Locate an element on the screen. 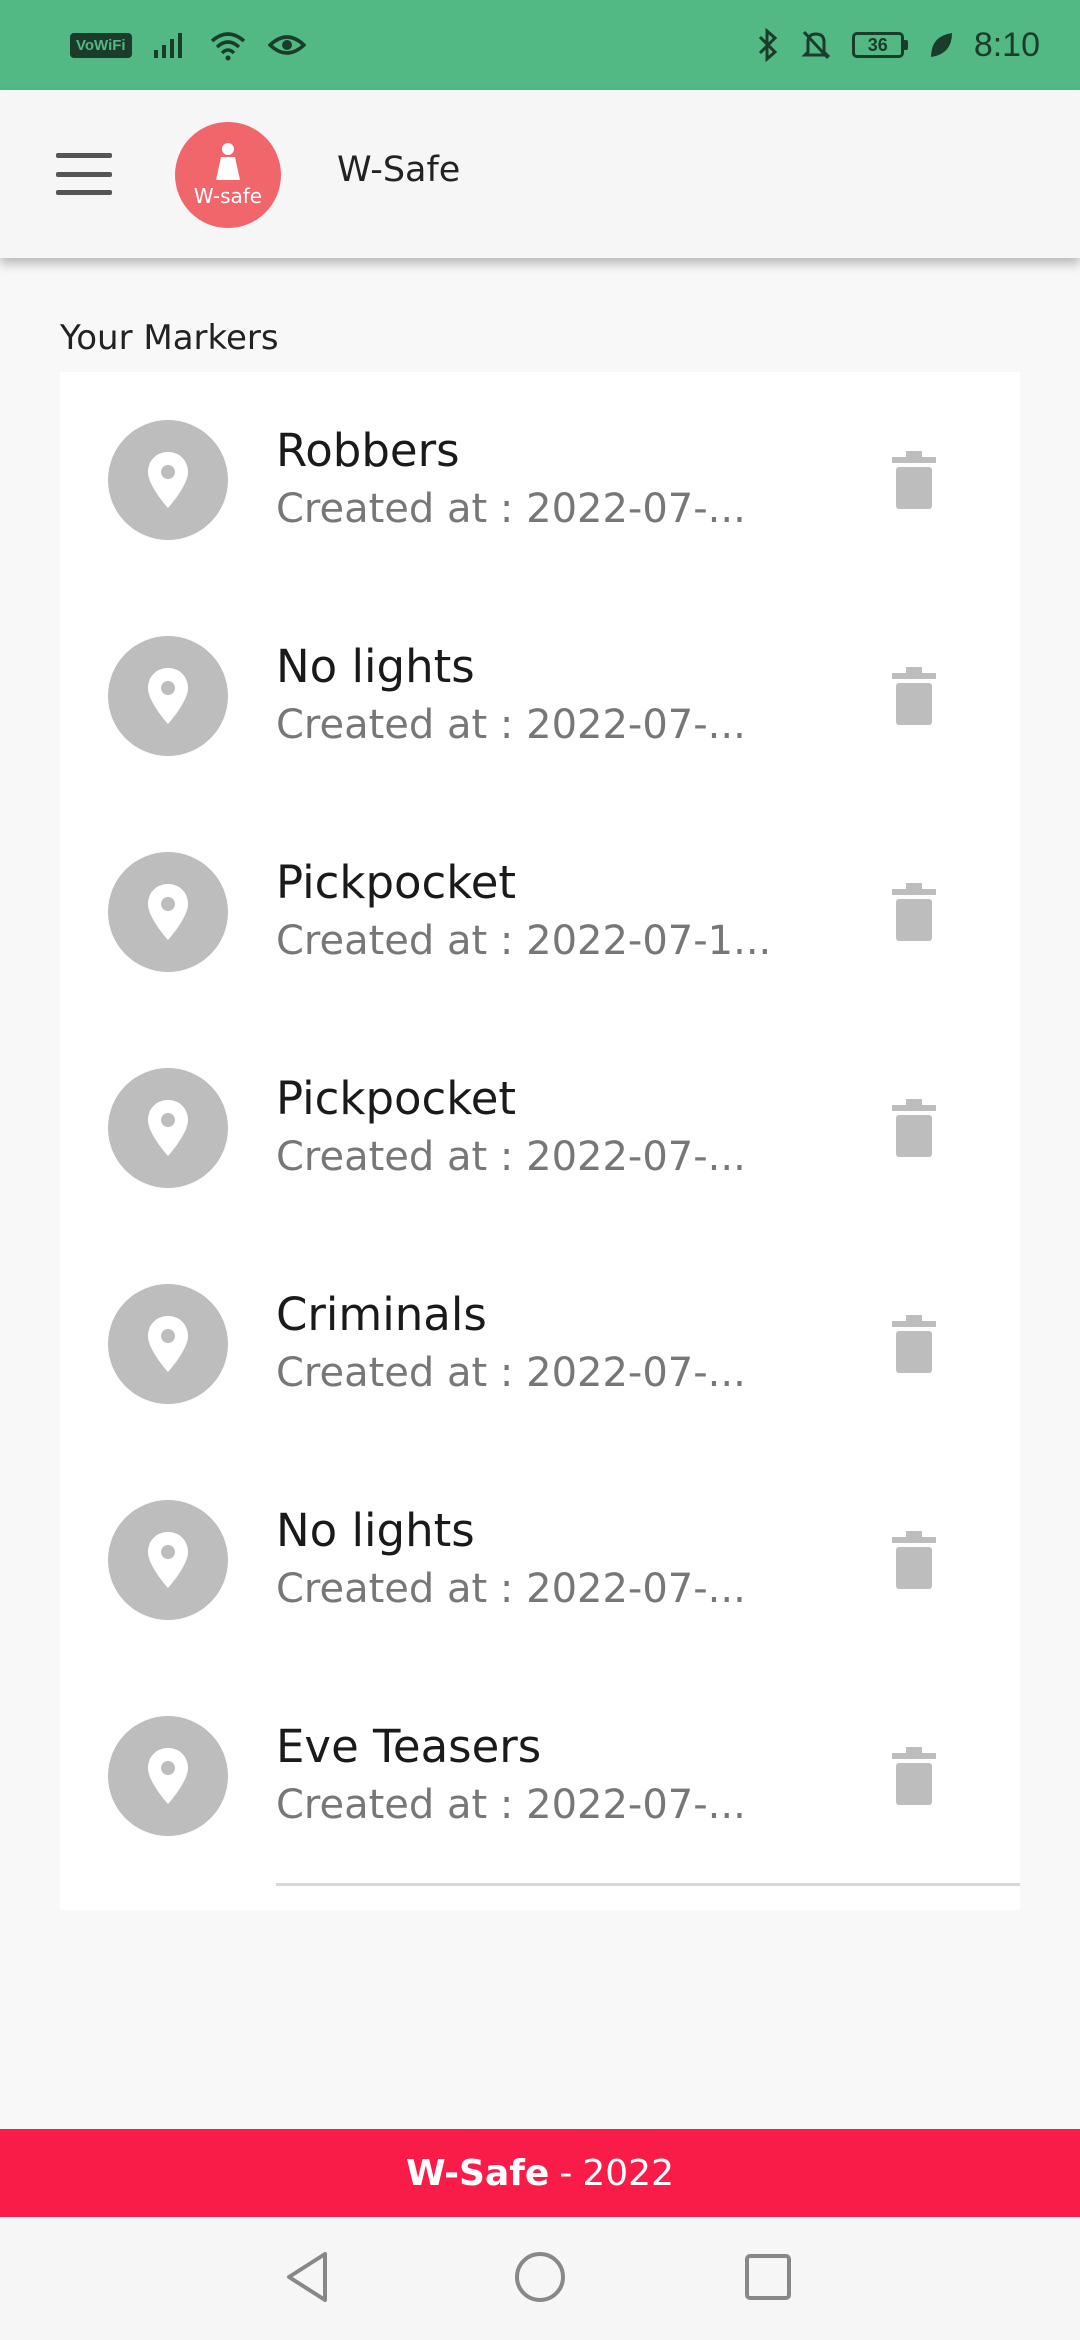 Image resolution: width=1080 pixels, height=2340 pixels. logo-text: W-safe is located at coordinates (228, 196).